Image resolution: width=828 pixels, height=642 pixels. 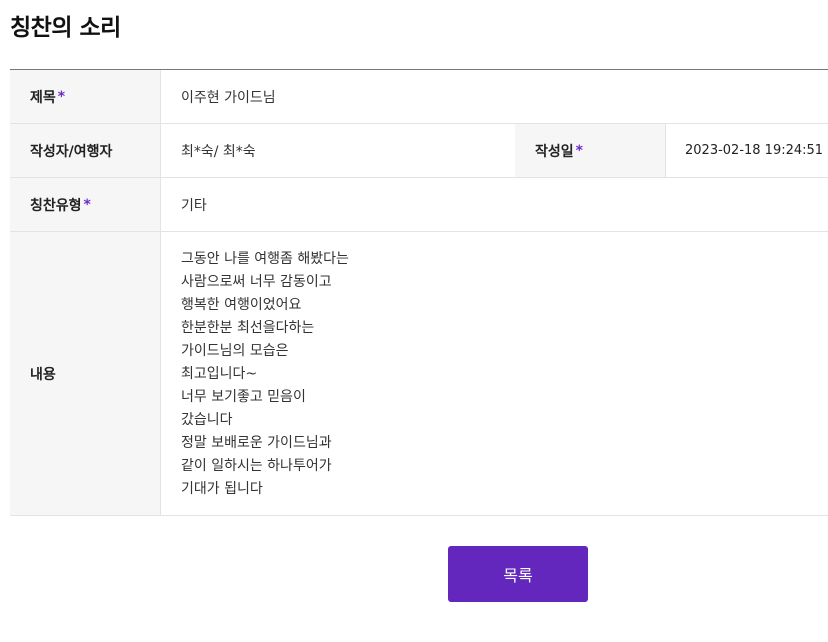 I want to click on content-label: 내용, so click(x=43, y=374).